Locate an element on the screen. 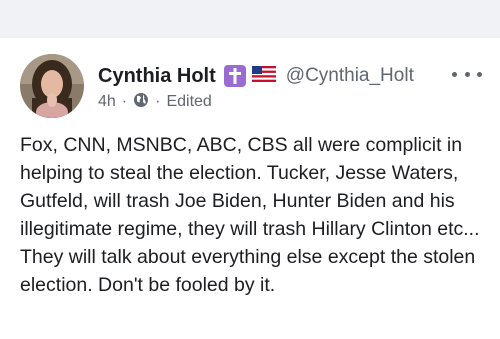  edited-label: Edited is located at coordinates (188, 102).